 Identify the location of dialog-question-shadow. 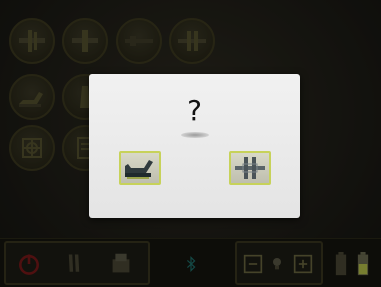
(195, 135).